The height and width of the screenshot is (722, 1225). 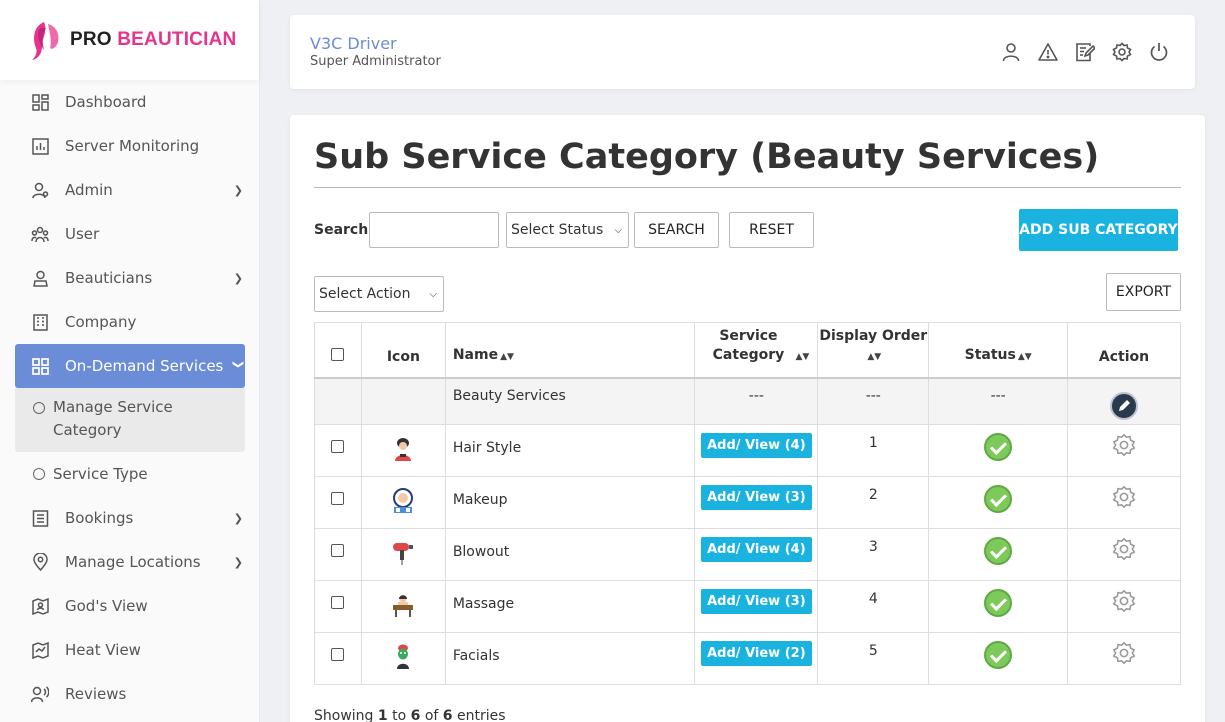 What do you see at coordinates (447, 715) in the screenshot?
I see `info-total: 6` at bounding box center [447, 715].